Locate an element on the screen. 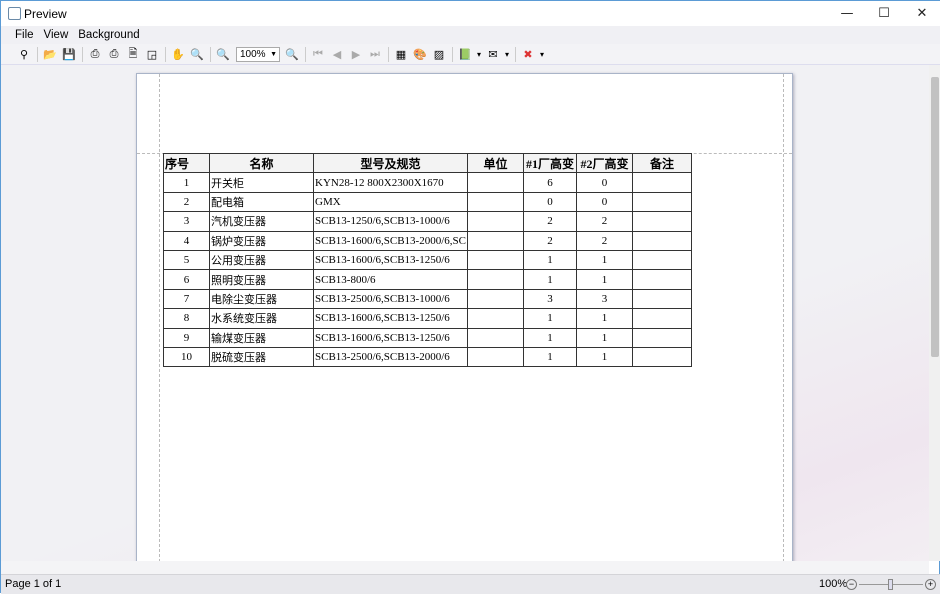 The image size is (940, 594). window-title: Preview is located at coordinates (45, 14).